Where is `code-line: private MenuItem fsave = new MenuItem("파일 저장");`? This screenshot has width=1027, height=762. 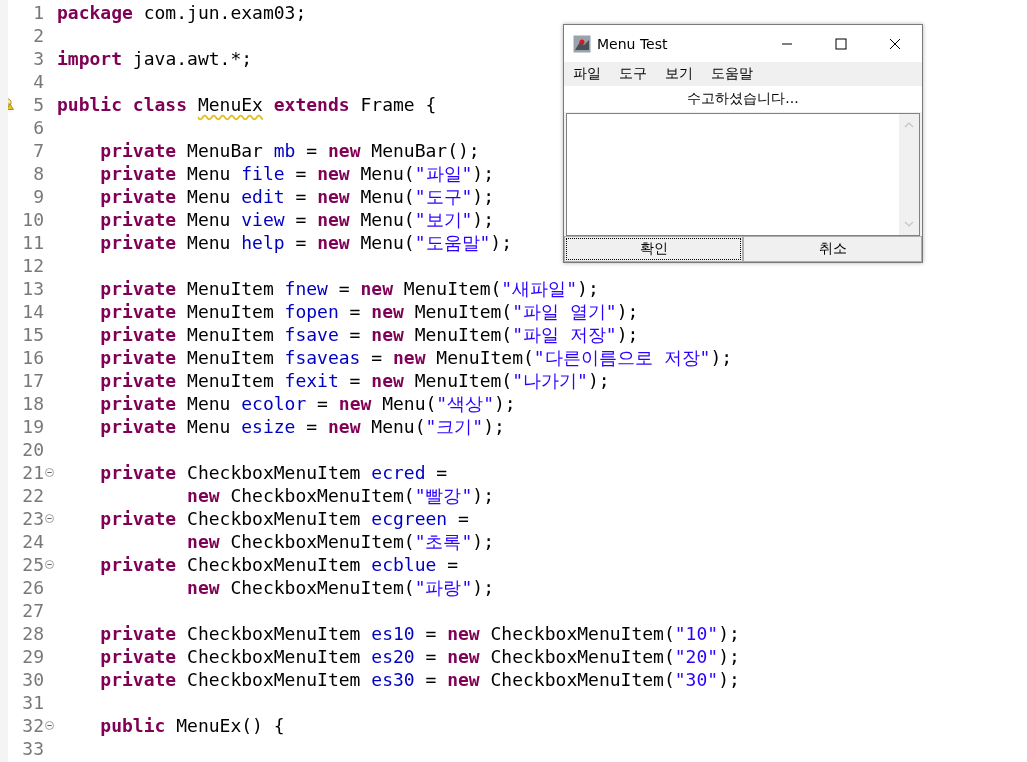 code-line: private MenuItem fsave = new MenuItem("파일 저장"); is located at coordinates (369, 334).